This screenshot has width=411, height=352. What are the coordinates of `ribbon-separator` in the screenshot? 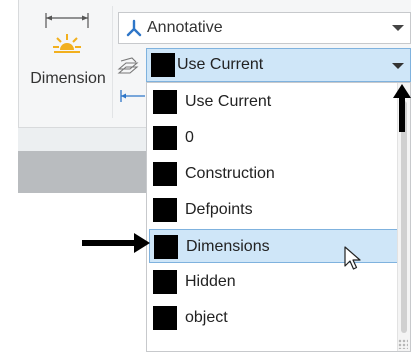 It's located at (112, 62).